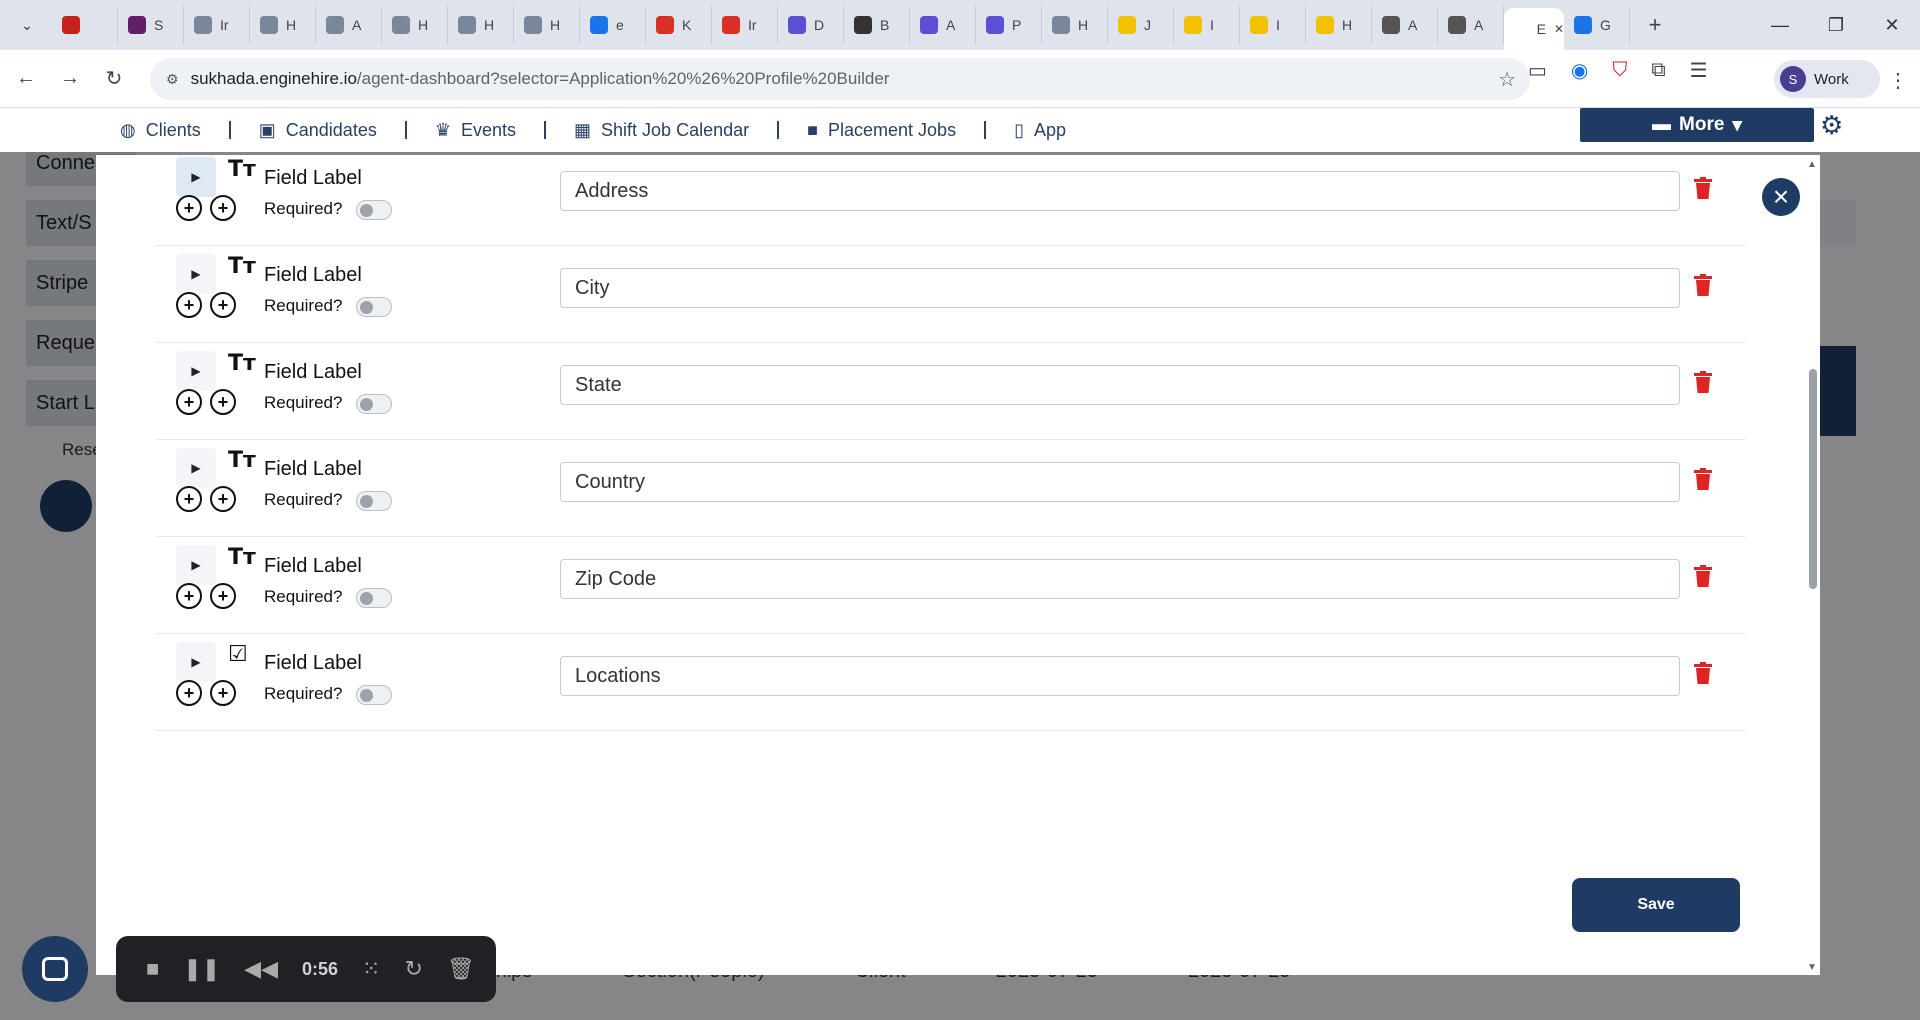  What do you see at coordinates (613, 25) in the screenshot?
I see `browser-tab: e` at bounding box center [613, 25].